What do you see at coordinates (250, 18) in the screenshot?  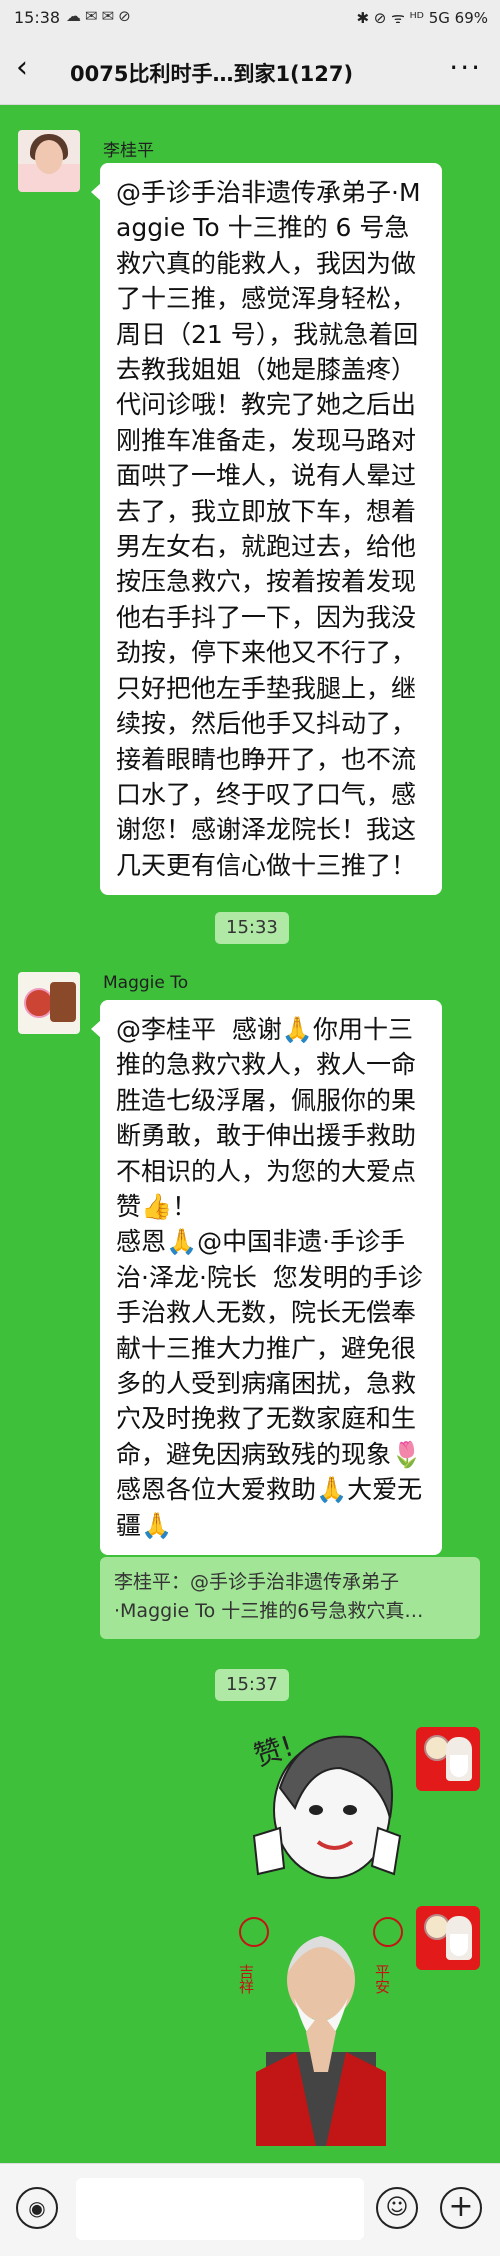 I see `status-bar: 15:38 ☁✉✉⊘ ✱ ⊘ ᯤ ᴴᴰ 5G 69%` at bounding box center [250, 18].